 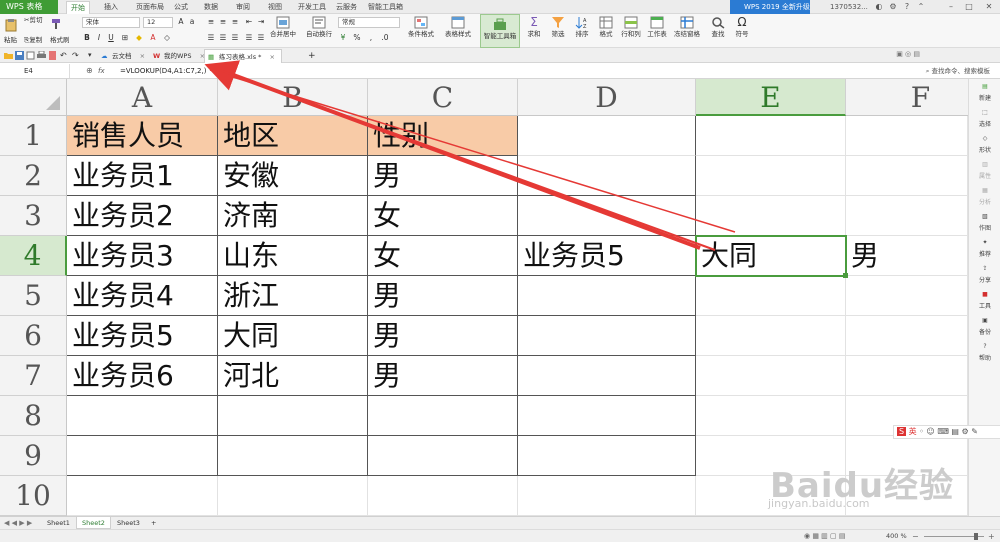 I want to click on paste-button, so click(x=11, y=25).